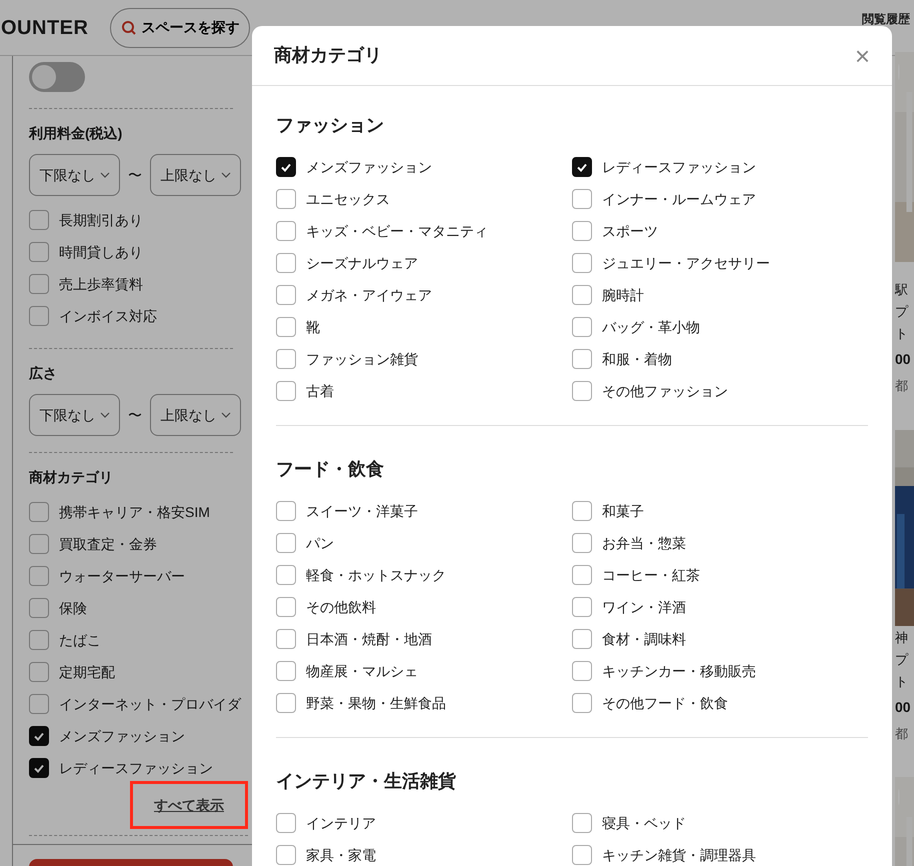 Image resolution: width=914 pixels, height=866 pixels. Describe the element at coordinates (138, 704) in the screenshot. I see `checkbox-option: インターネット・プロバイダ` at that location.